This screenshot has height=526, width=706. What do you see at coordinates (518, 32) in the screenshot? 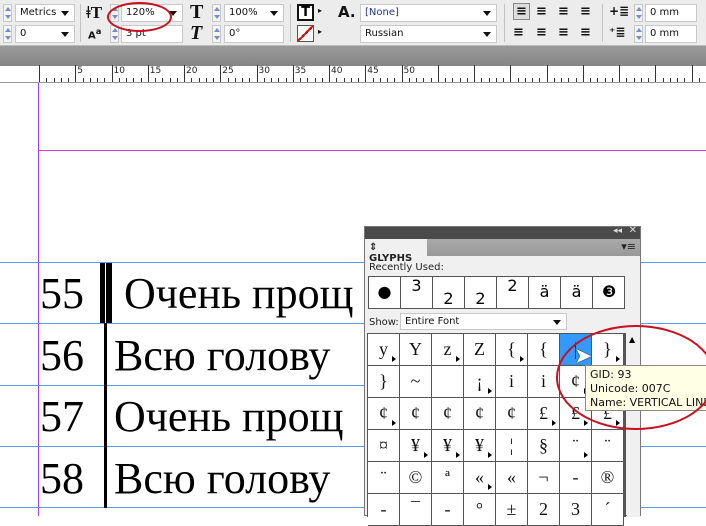
I see `justify-left-button: ≡` at bounding box center [518, 32].